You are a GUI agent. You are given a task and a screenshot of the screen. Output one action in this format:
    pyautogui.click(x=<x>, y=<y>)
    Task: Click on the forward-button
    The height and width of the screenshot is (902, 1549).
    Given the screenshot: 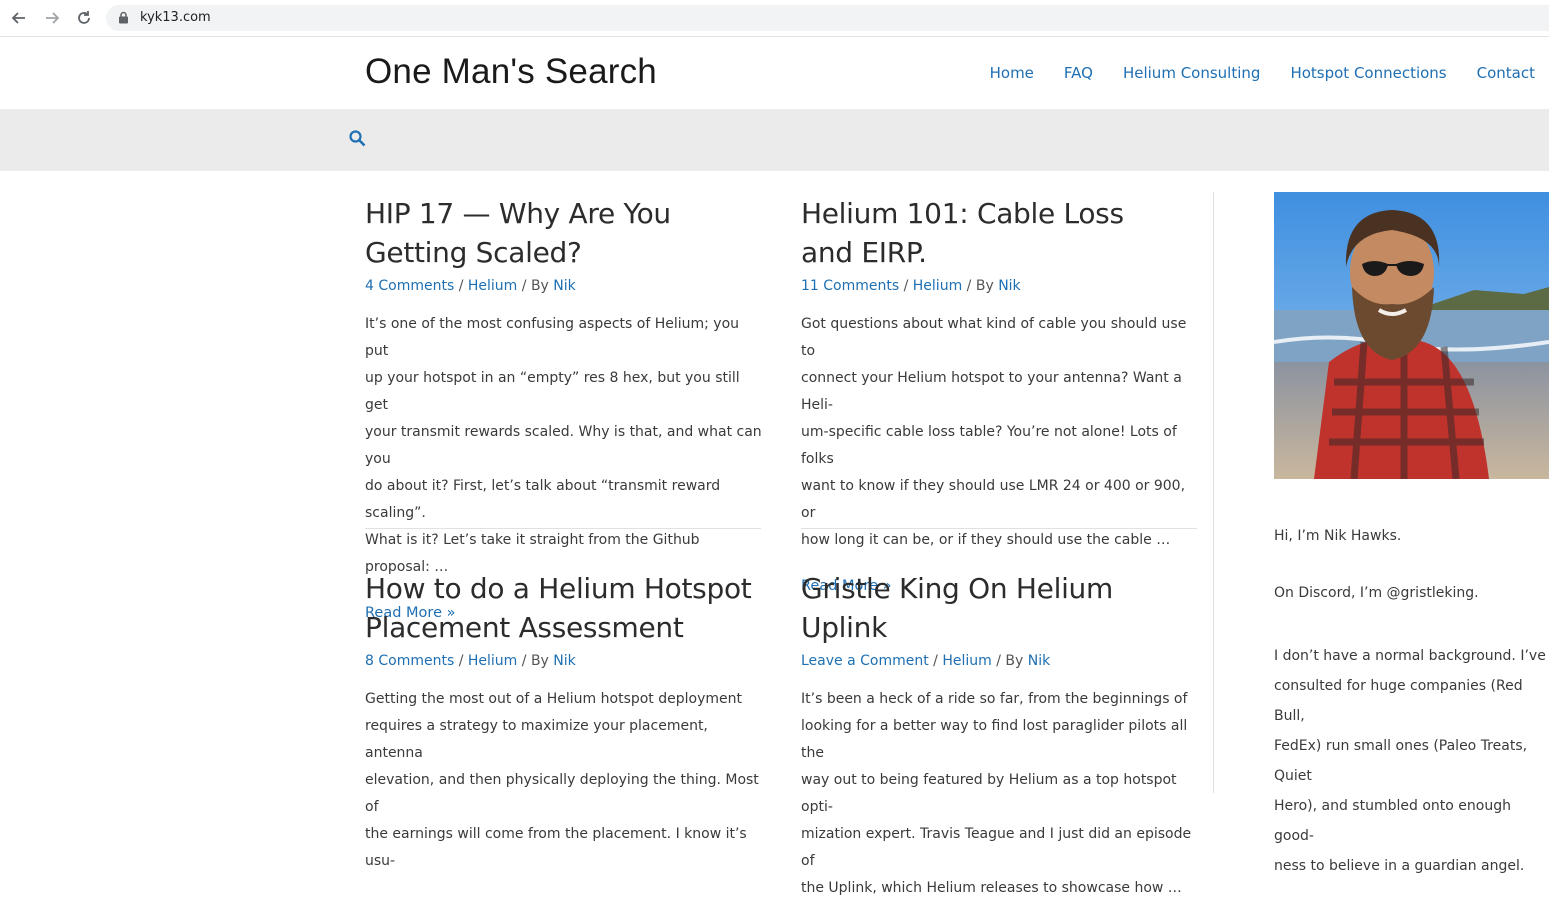 What is the action you would take?
    pyautogui.click(x=52, y=18)
    